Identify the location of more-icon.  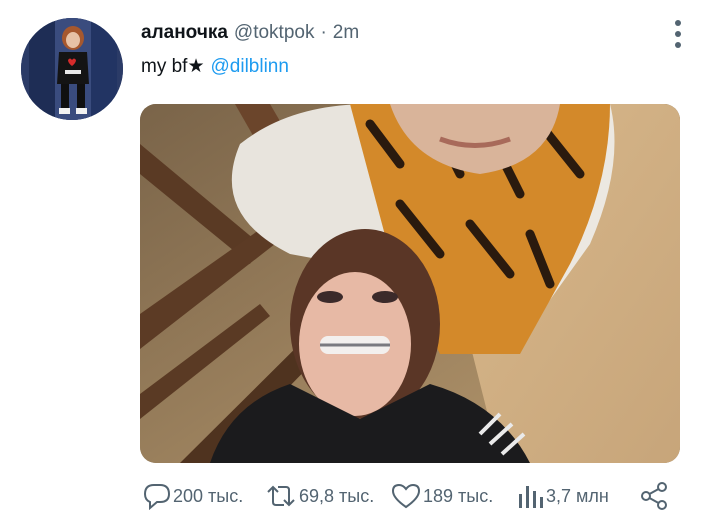
(678, 34).